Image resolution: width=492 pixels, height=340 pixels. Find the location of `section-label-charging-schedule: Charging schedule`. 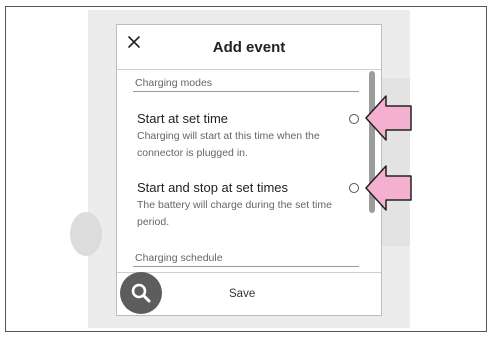

section-label-charging-schedule: Charging schedule is located at coordinates (179, 258).